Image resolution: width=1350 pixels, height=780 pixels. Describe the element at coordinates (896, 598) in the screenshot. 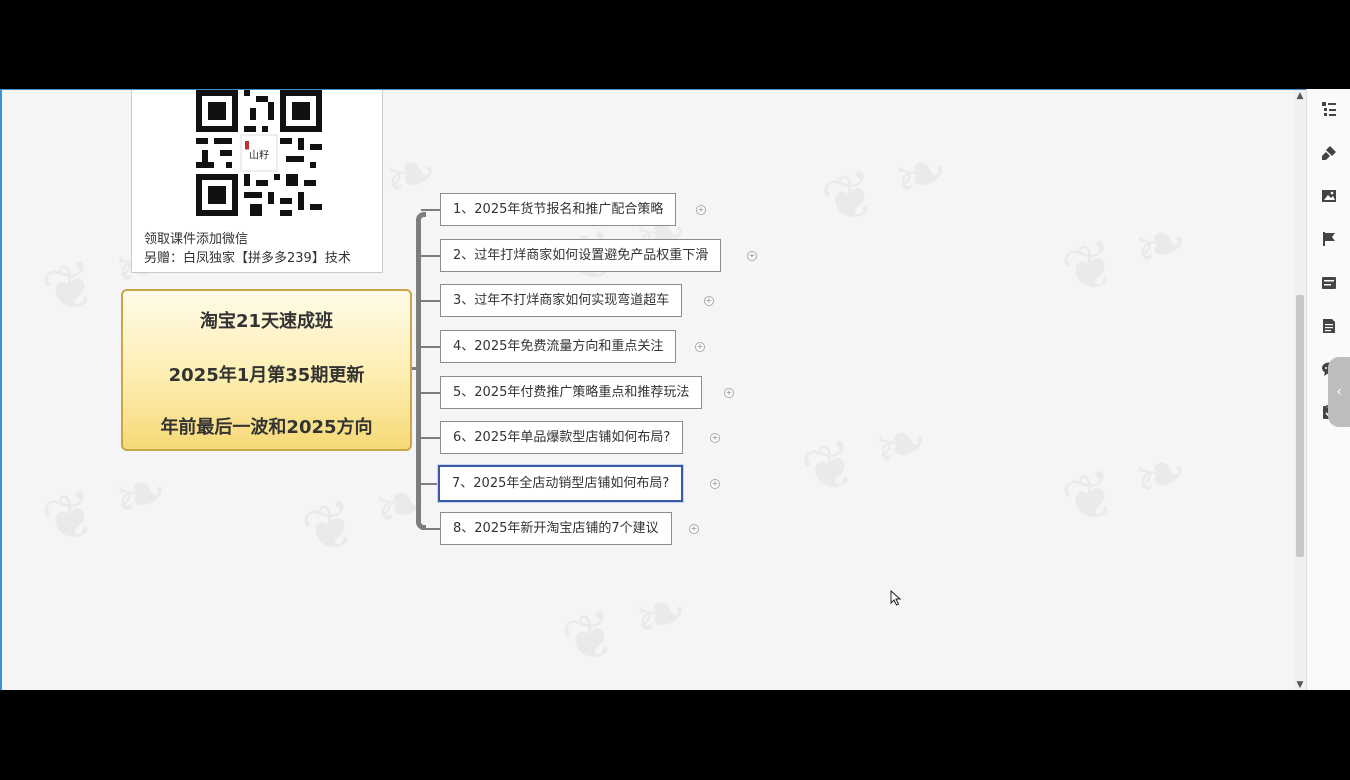

I see `mouse-cursor-icon` at that location.